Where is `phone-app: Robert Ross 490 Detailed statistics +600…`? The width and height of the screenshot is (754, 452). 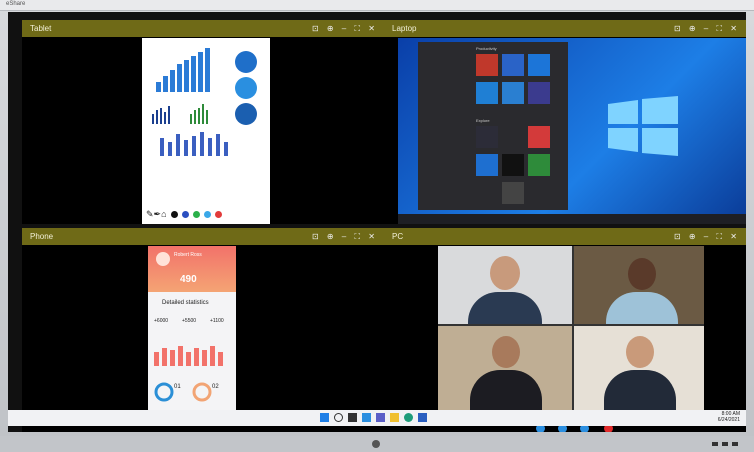
phone-app: Robert Ross 490 Detailed statistics +600… is located at coordinates (192, 335).